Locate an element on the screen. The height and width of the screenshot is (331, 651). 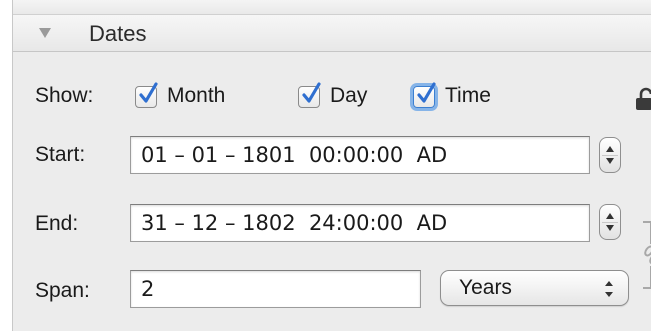
disclosure-triangle-down-icon is located at coordinates (45, 33).